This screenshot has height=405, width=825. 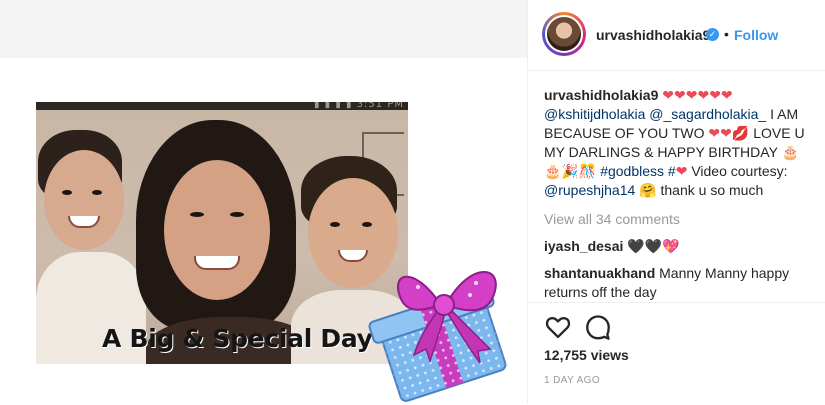 What do you see at coordinates (676, 353) in the screenshot?
I see `post-actions: 12,755 views 1 DAY AGO` at bounding box center [676, 353].